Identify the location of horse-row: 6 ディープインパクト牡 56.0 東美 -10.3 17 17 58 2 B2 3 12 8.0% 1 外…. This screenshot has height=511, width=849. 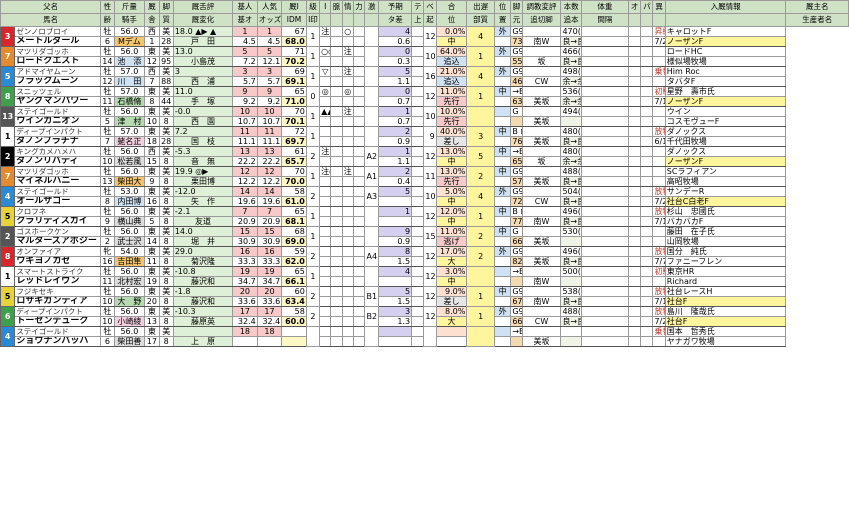
(424, 316).